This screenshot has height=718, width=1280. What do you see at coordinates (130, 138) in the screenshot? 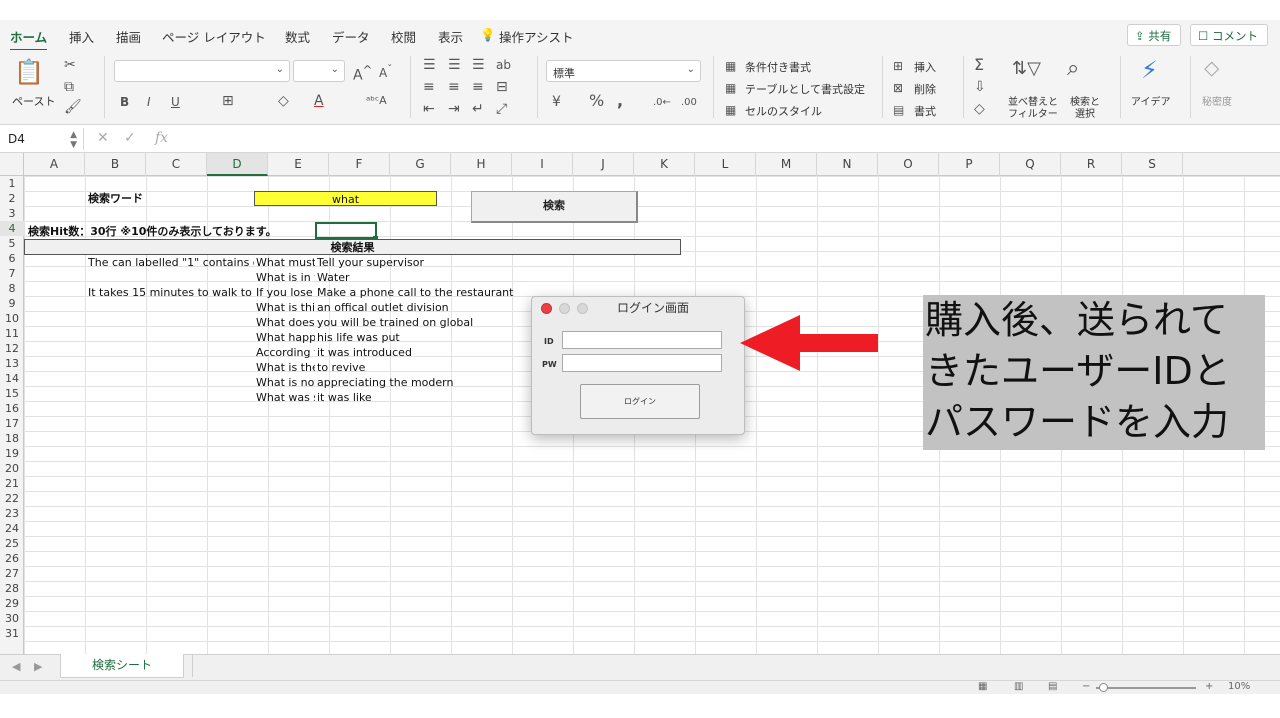
I see `confirm-icon: ✓` at bounding box center [130, 138].